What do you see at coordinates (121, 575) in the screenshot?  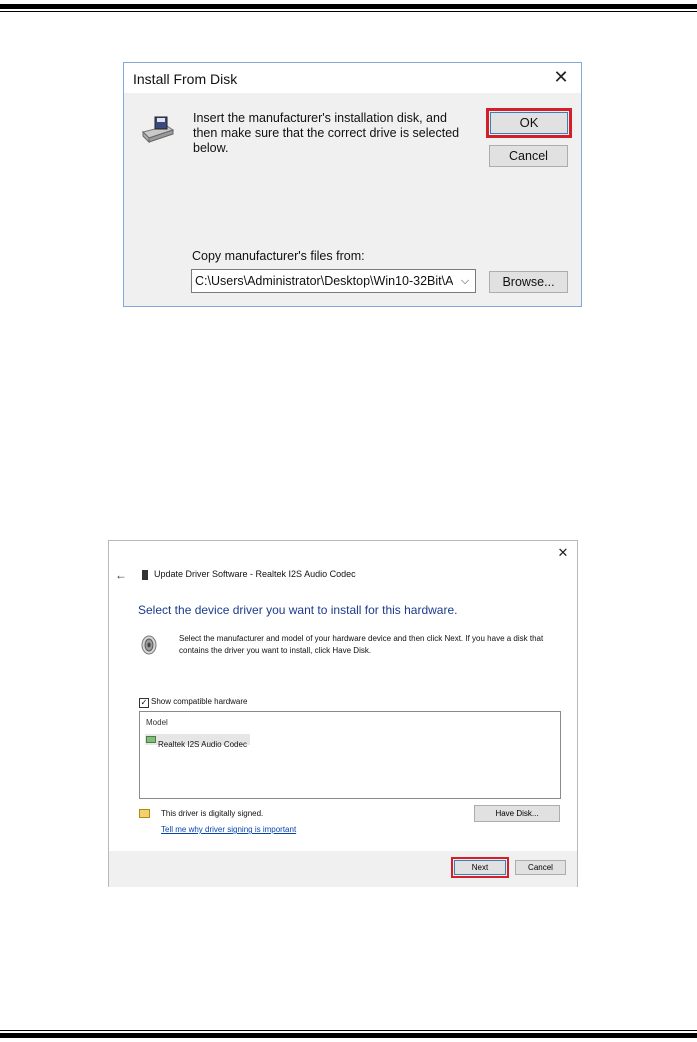 I see `back-arrow-icon: ←` at bounding box center [121, 575].